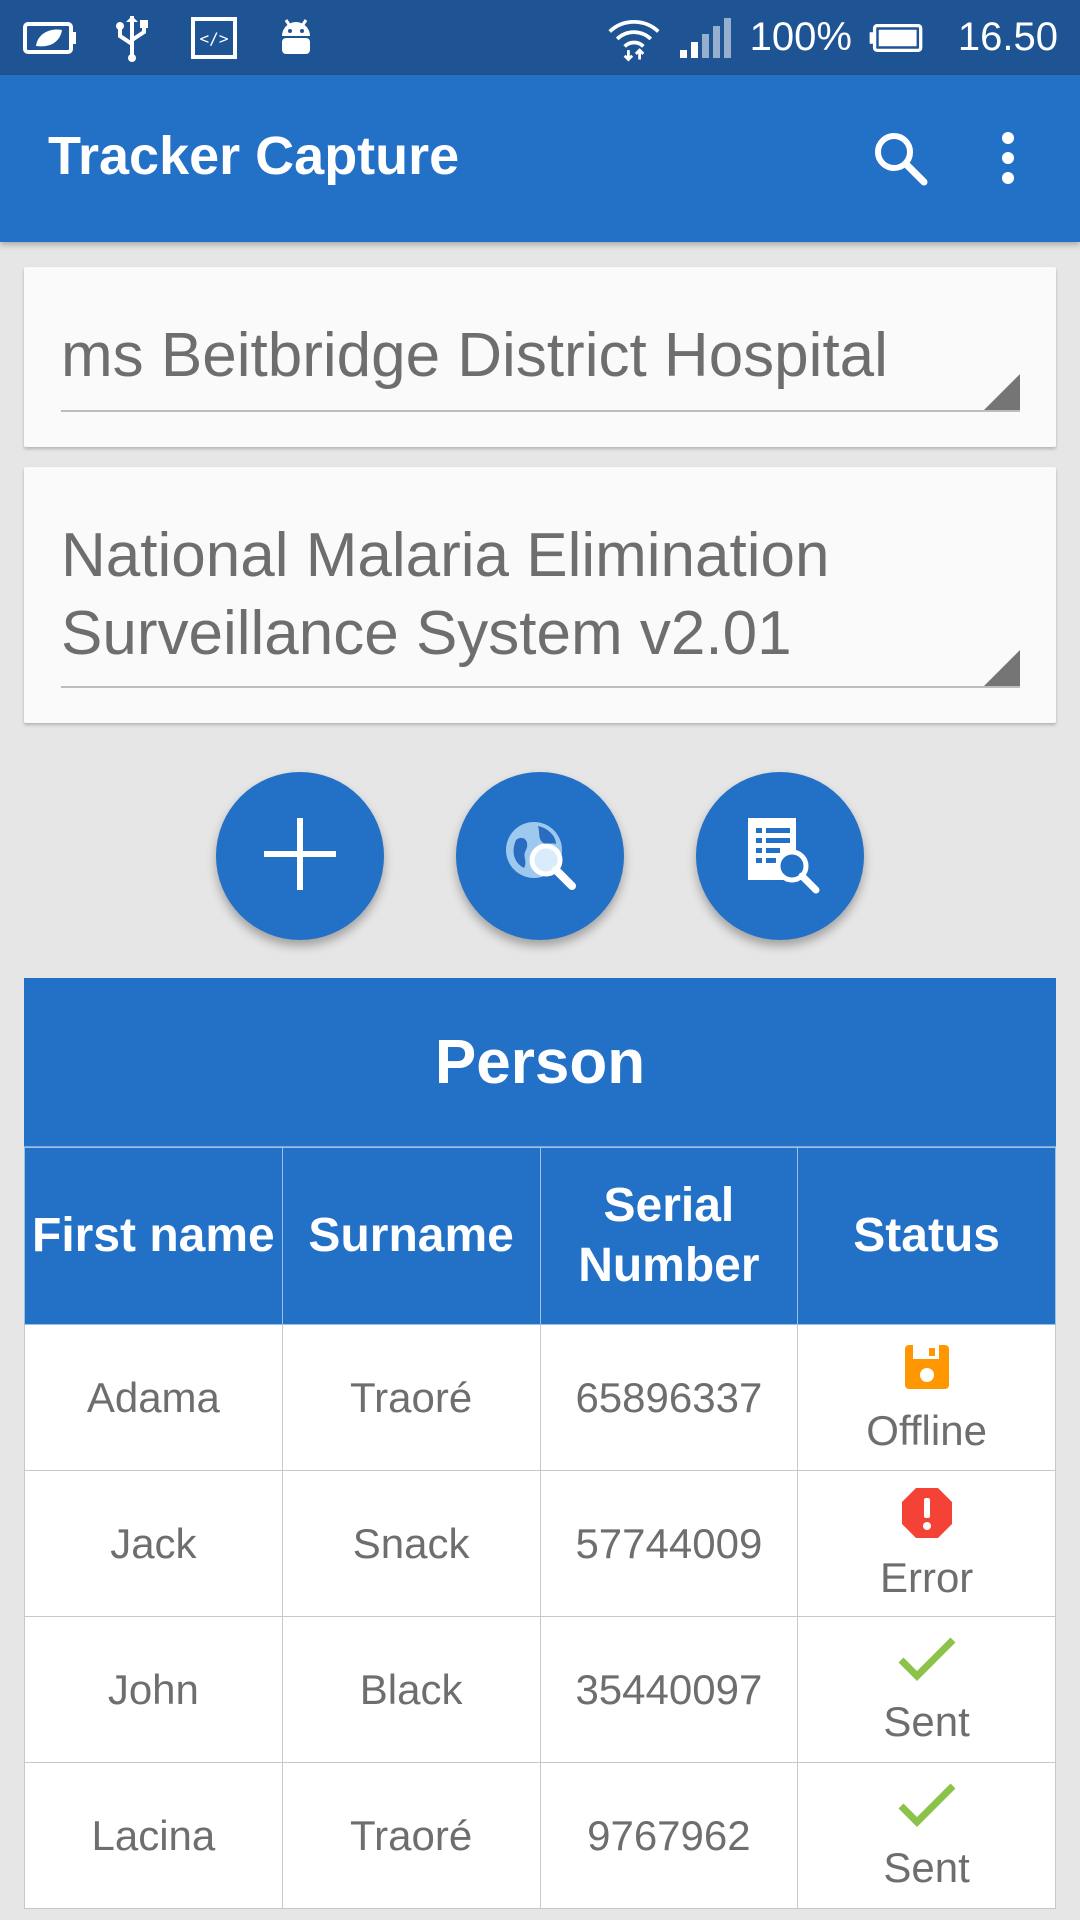 Image resolution: width=1080 pixels, height=1920 pixels. I want to click on search-button, so click(900, 160).